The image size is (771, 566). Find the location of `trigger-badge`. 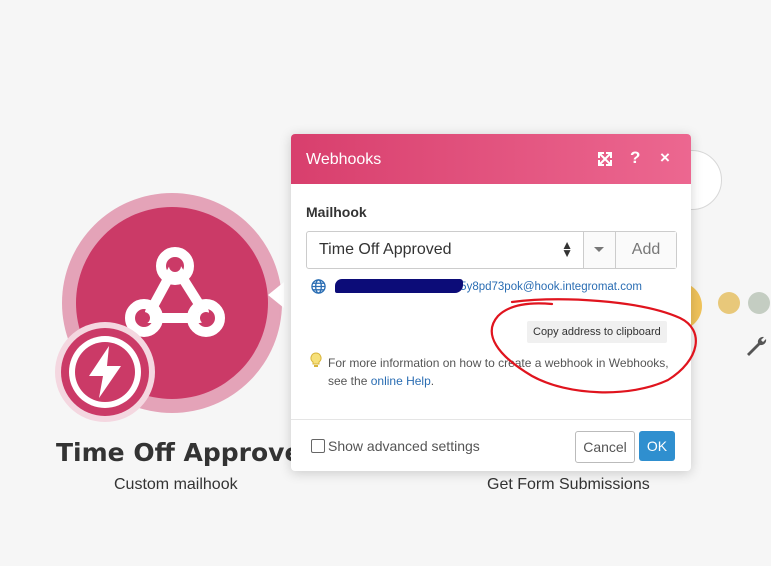

trigger-badge is located at coordinates (105, 372).